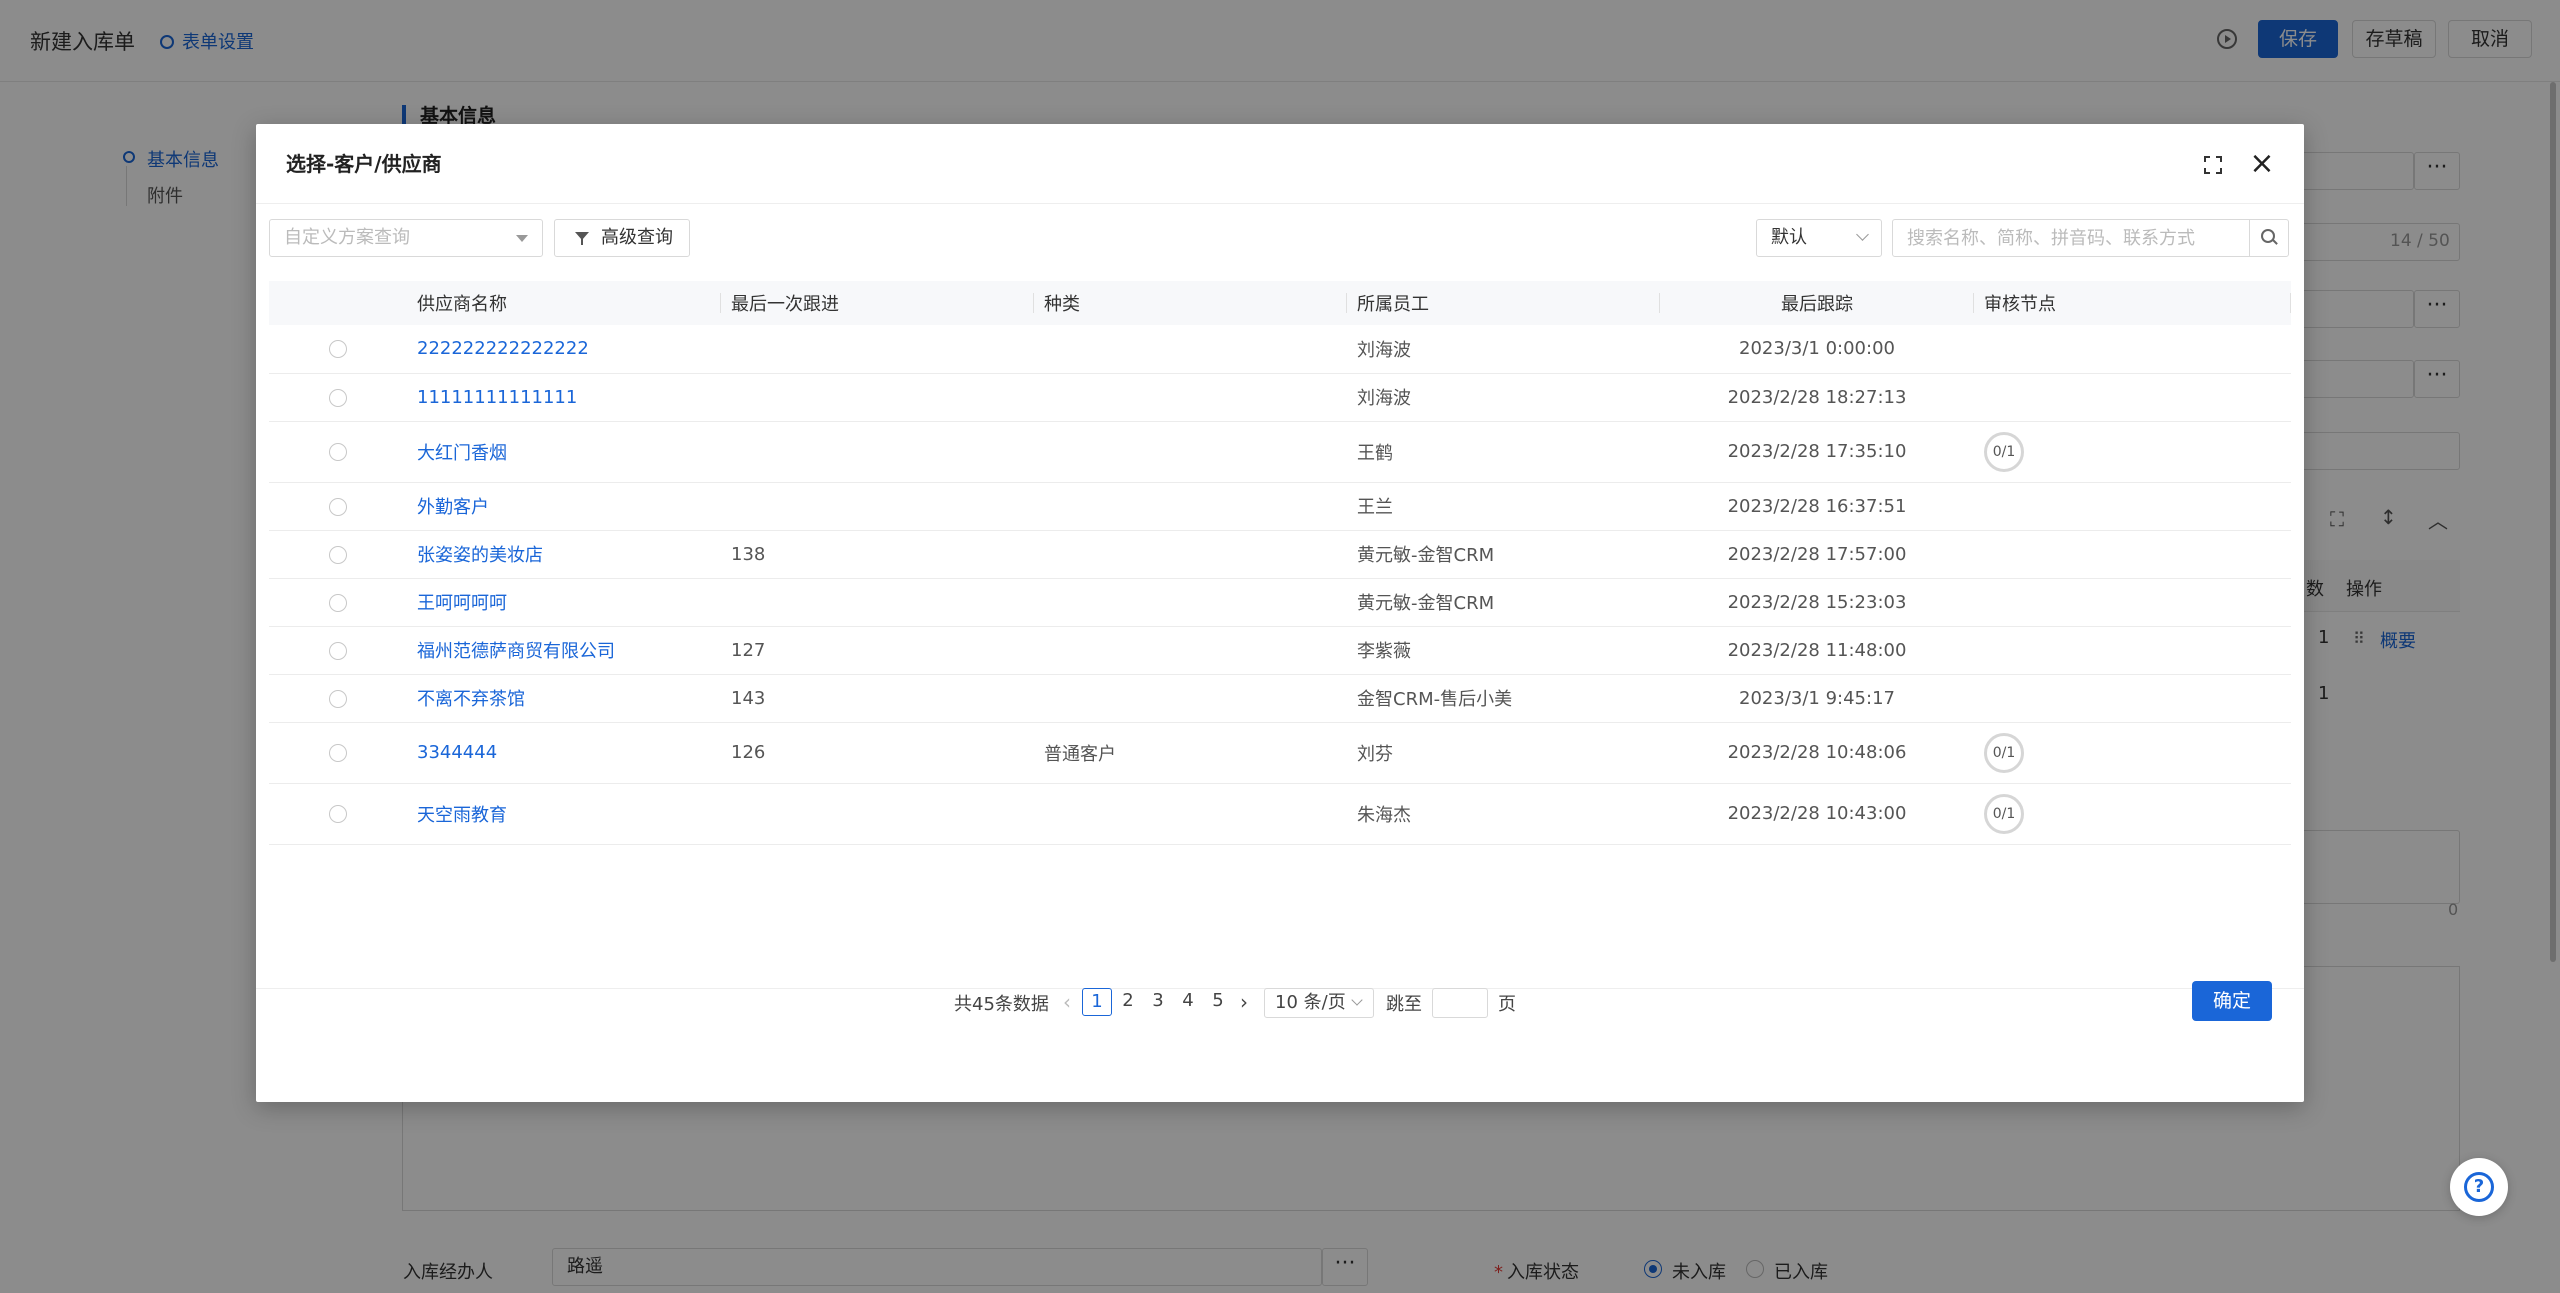 This screenshot has height=1293, width=2560. I want to click on sort-select: 默认, so click(1819, 238).